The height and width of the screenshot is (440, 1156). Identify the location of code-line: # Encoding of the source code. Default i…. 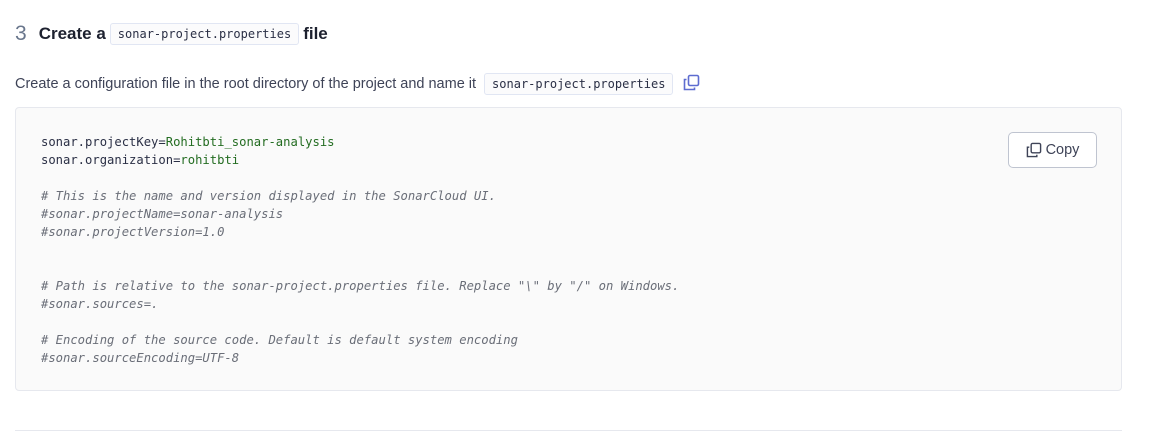
(360, 340).